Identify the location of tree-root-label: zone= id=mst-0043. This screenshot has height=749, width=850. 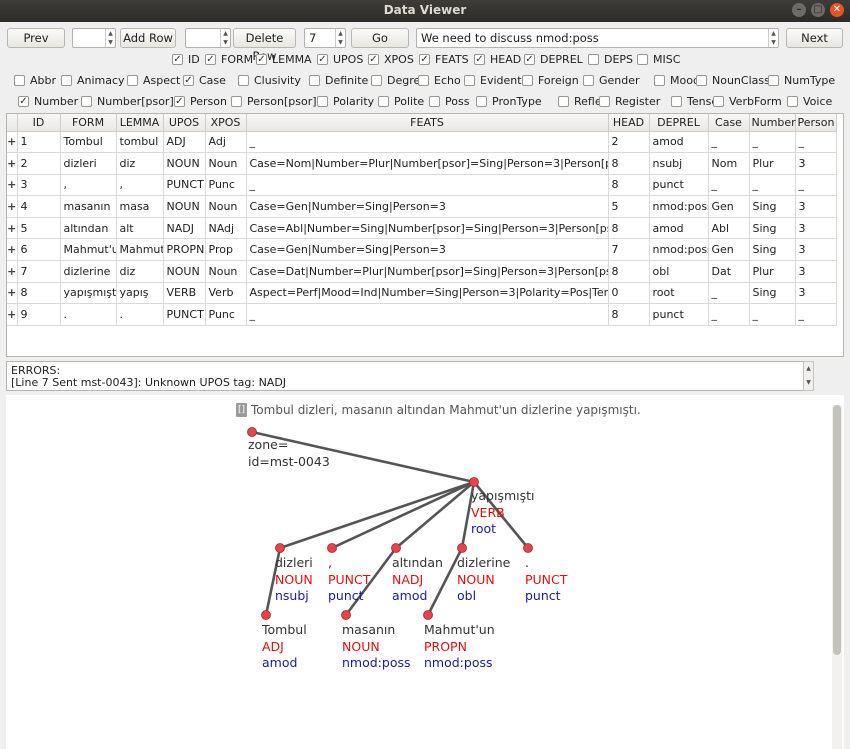
(289, 453).